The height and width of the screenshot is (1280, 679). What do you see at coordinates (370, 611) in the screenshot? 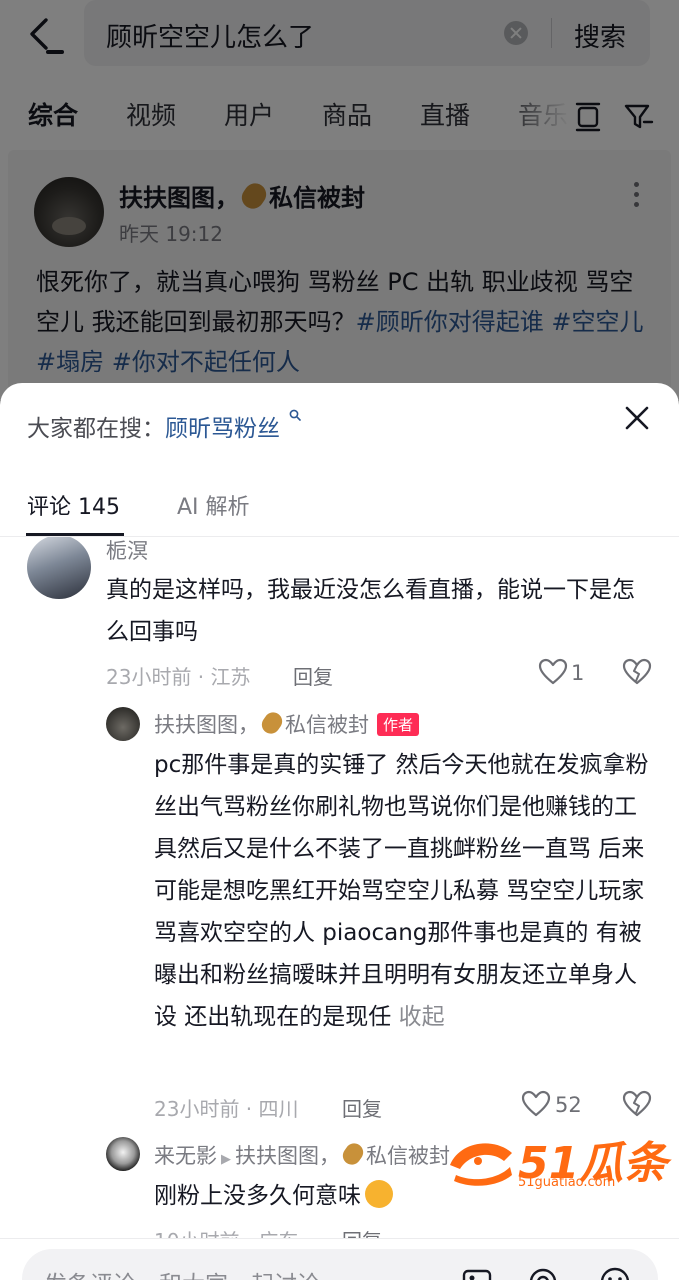
I see `comment-text: 真的是这样吗，我最近没怎么看直播，能说一下是怎么回事吗` at bounding box center [370, 611].